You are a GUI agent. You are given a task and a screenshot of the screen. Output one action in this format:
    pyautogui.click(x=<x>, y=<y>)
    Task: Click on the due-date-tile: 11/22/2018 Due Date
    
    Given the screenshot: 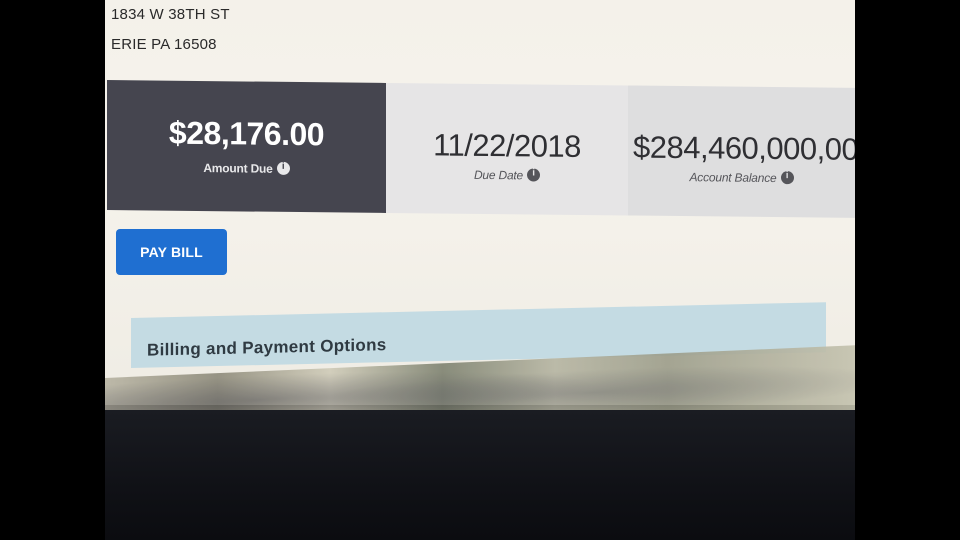 What is the action you would take?
    pyautogui.click(x=507, y=149)
    